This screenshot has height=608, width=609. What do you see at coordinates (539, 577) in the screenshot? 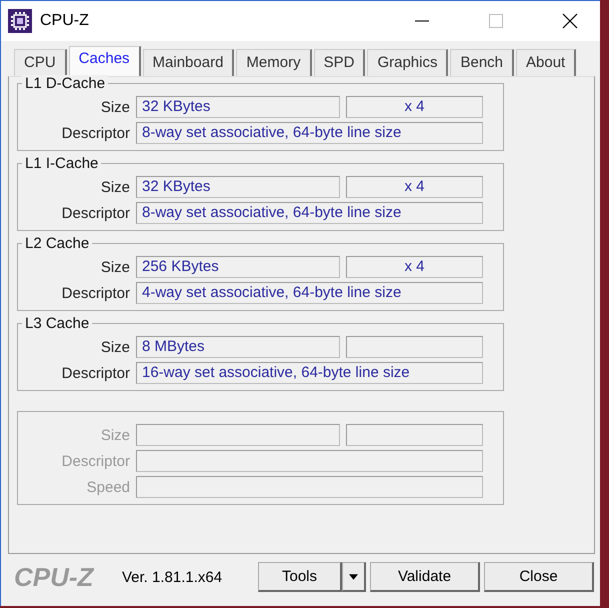
I see `footer-button: Close` at bounding box center [539, 577].